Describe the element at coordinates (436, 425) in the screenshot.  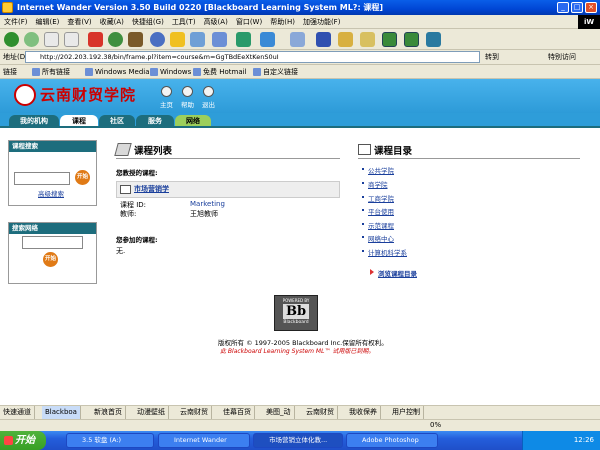
I see `progress-text: 0%` at that location.